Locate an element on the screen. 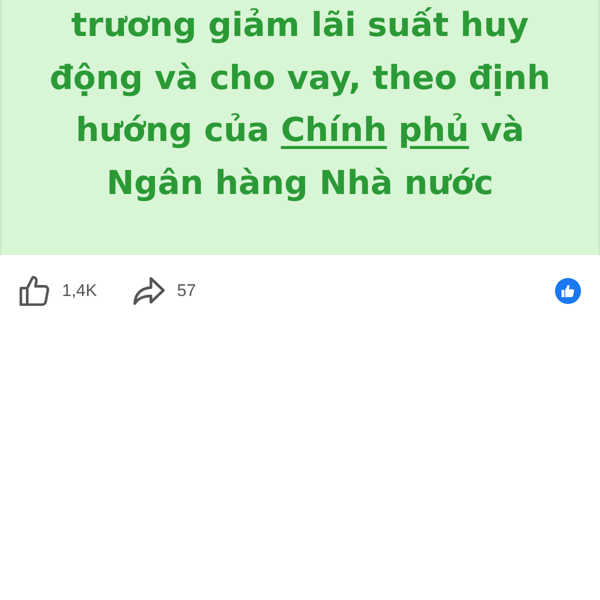 Image resolution: width=600 pixels, height=600 pixels. share-icon is located at coordinates (148, 291).